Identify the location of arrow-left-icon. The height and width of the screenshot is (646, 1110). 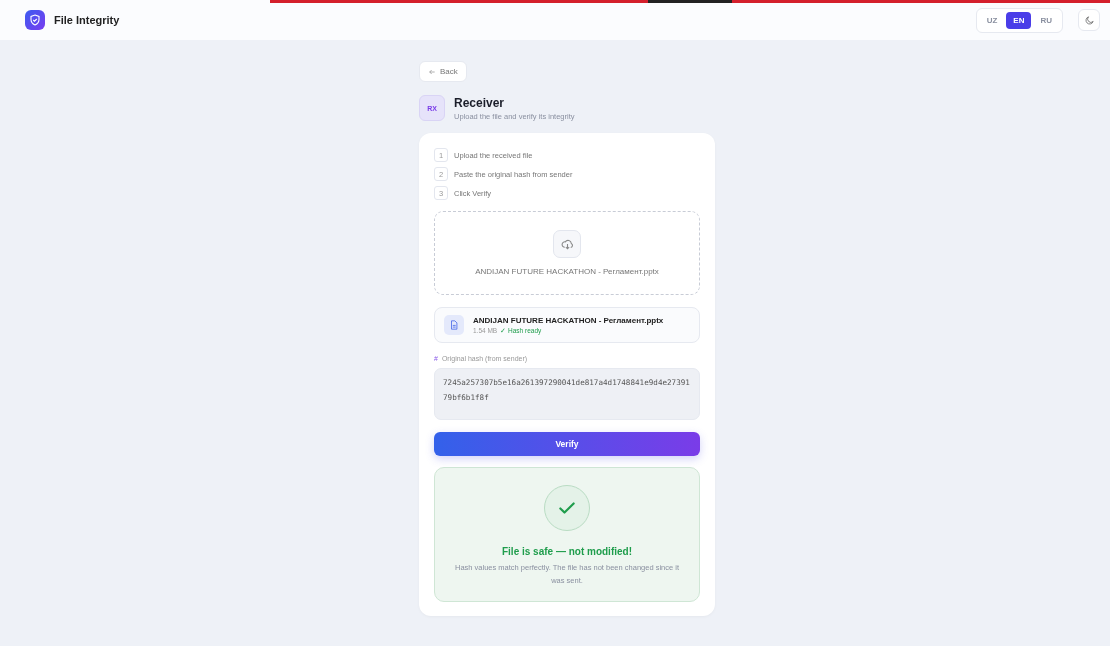
(432, 71).